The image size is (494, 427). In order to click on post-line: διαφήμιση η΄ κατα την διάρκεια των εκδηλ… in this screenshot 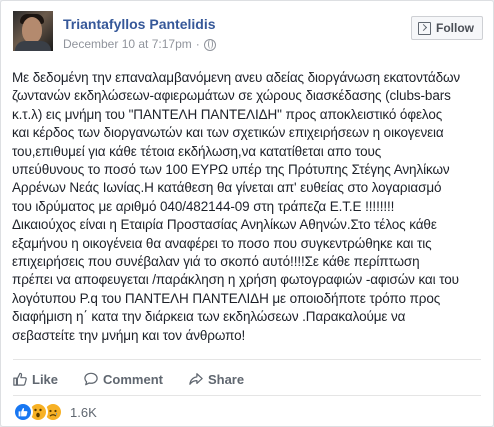, I will do `click(209, 317)`.